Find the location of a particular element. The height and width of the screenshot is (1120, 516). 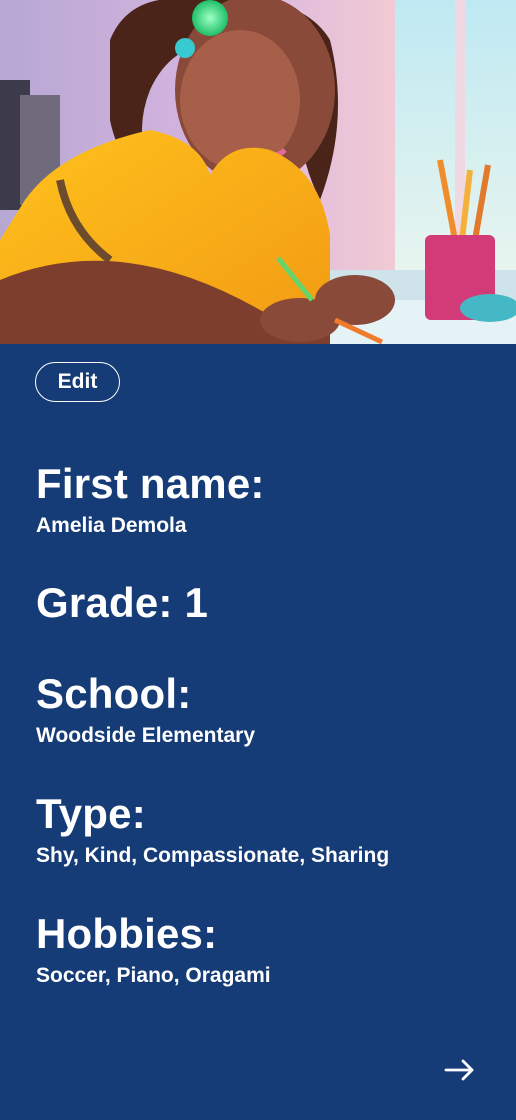

hobbies-value: Soccer, Piano, Oragami is located at coordinates (153, 976).